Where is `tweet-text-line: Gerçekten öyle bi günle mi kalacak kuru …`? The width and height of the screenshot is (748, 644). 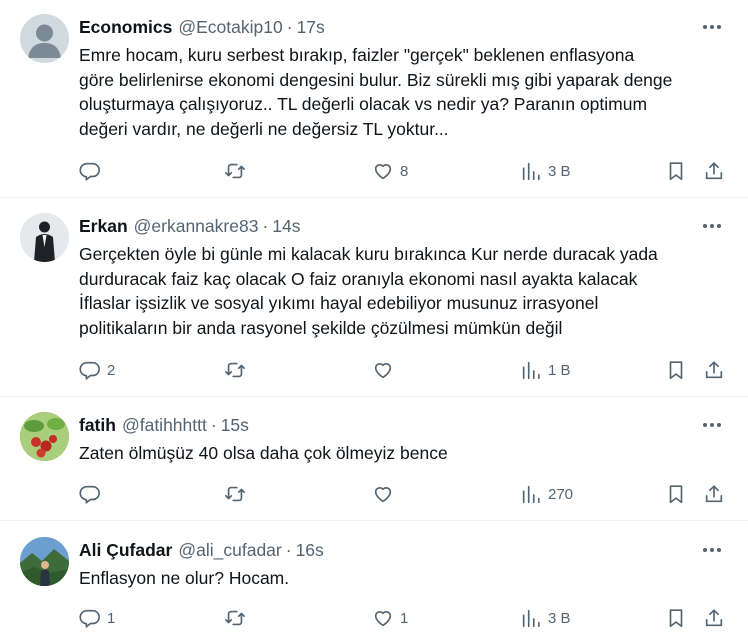
tweet-text-line: Gerçekten öyle bi günle mi kalacak kuru … is located at coordinates (368, 254).